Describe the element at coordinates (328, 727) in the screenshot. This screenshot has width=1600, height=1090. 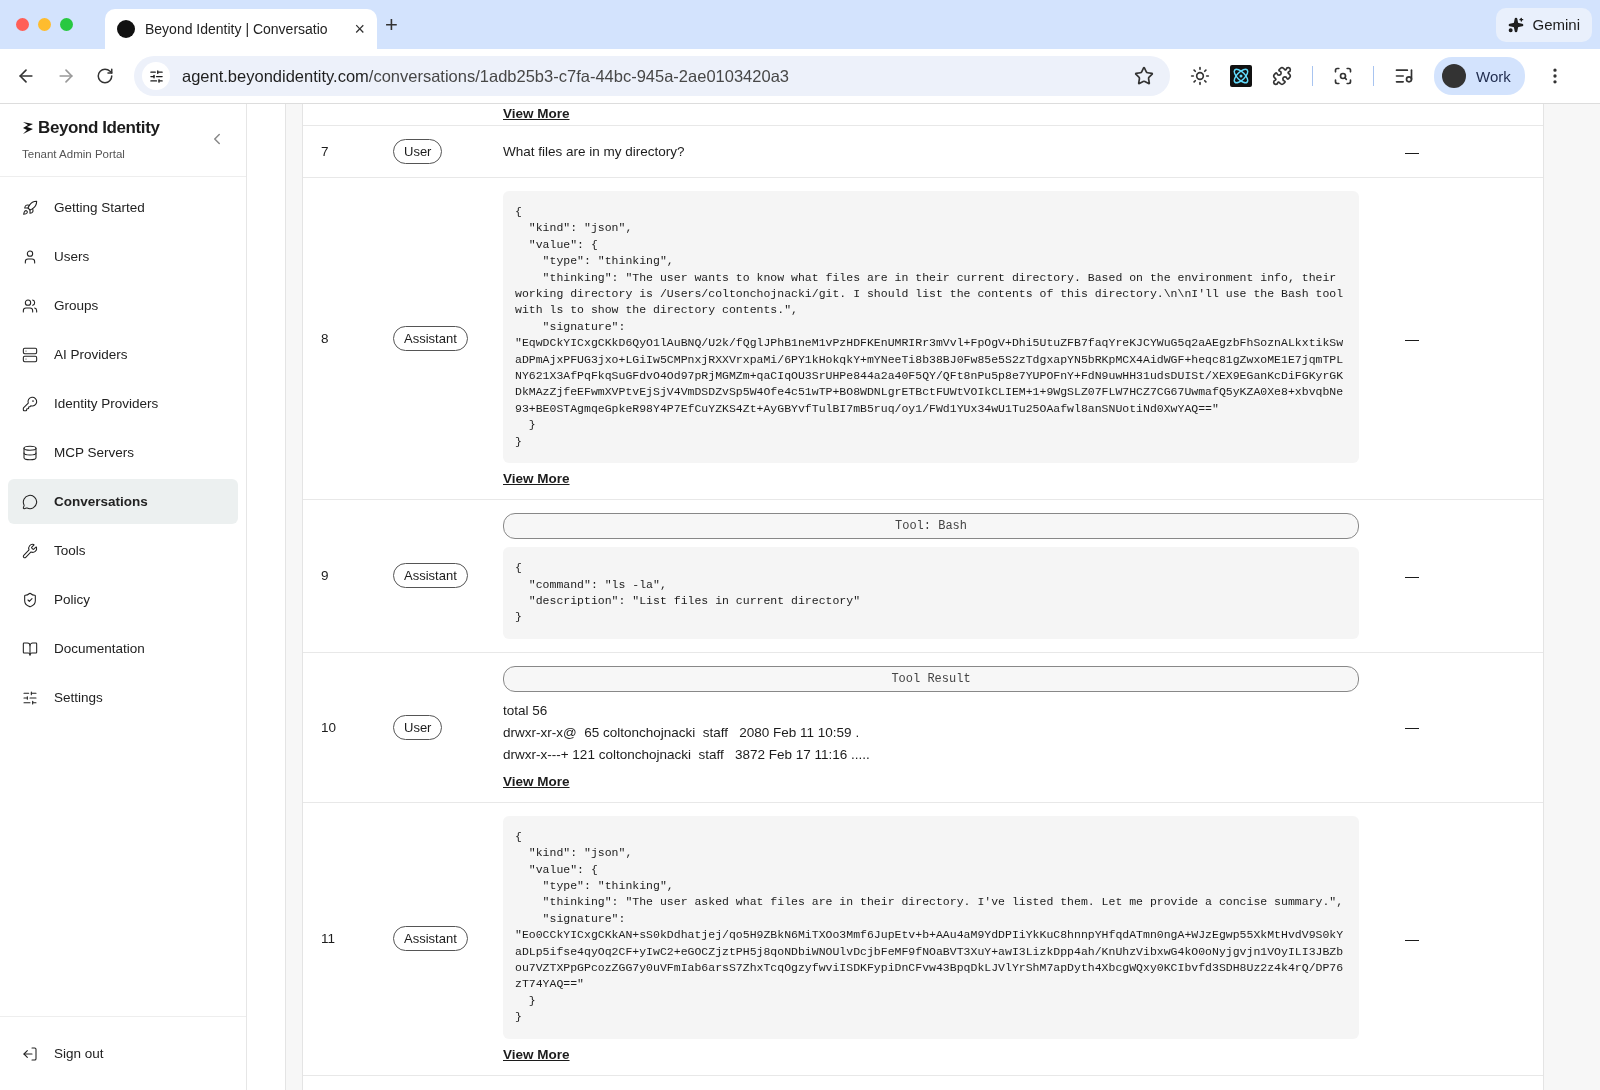
I see `row-index: 10` at that location.